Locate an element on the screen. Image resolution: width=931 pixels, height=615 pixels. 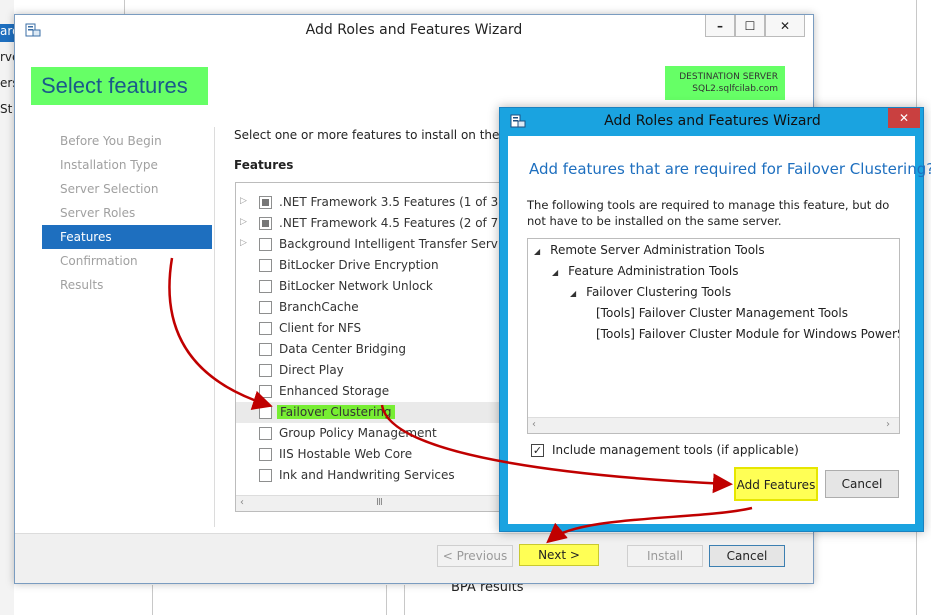
features-header: Features is located at coordinates (264, 165).